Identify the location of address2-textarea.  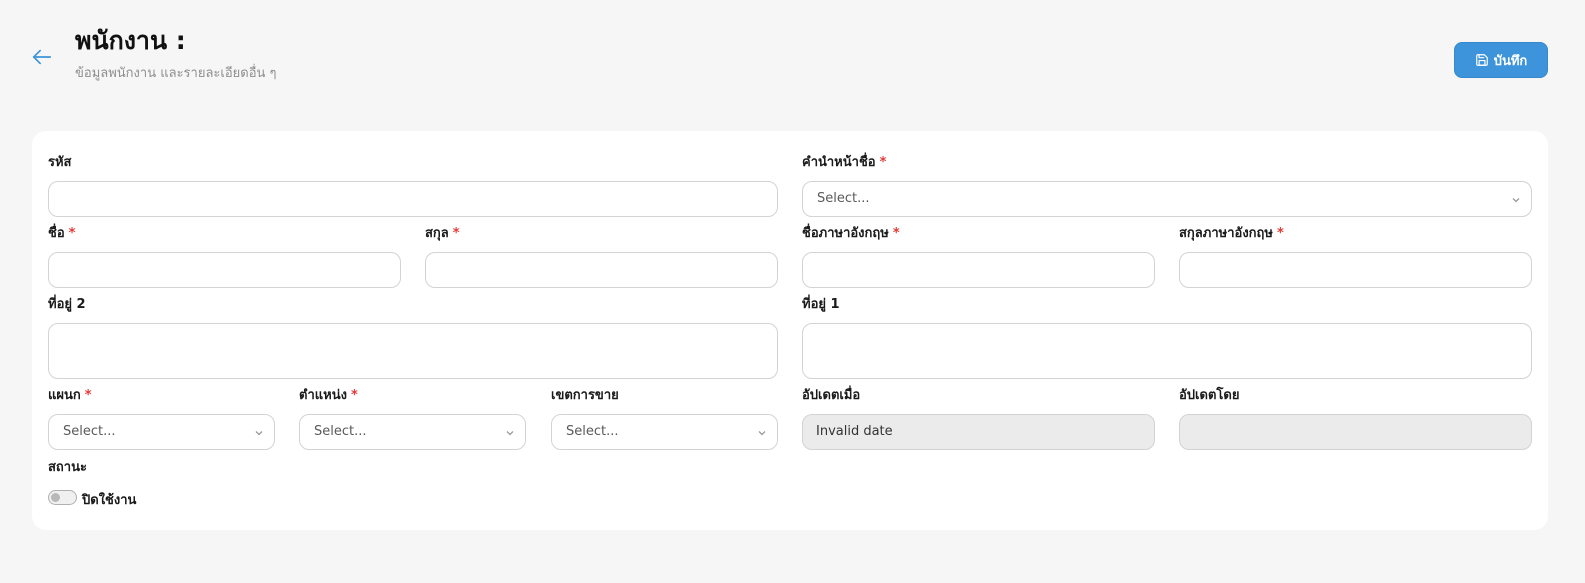
(413, 351).